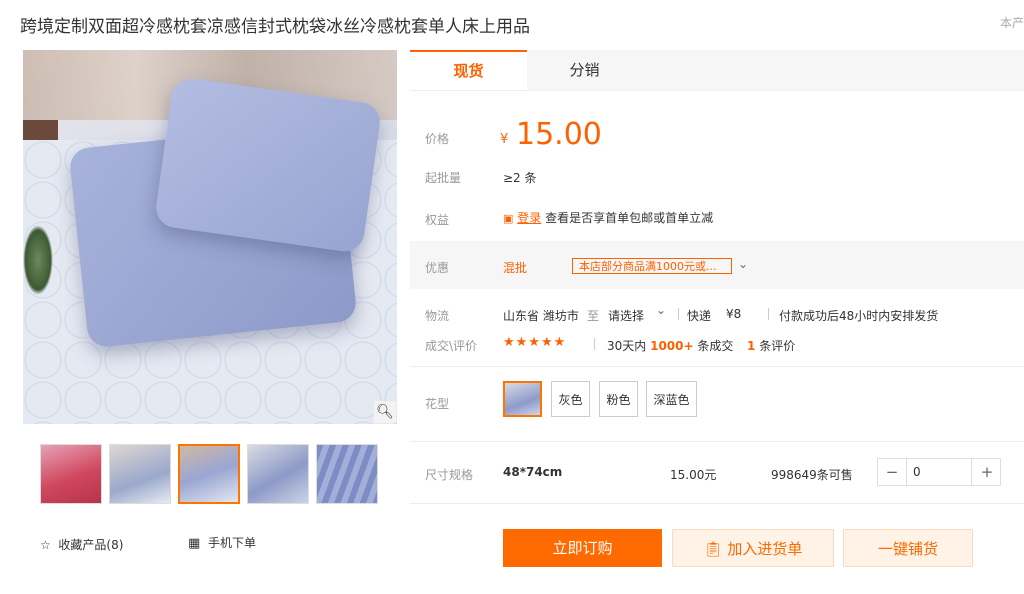 The image size is (1024, 594). Describe the element at coordinates (908, 548) in the screenshot. I see `one-click-distribute-button: 一键铺货` at that location.